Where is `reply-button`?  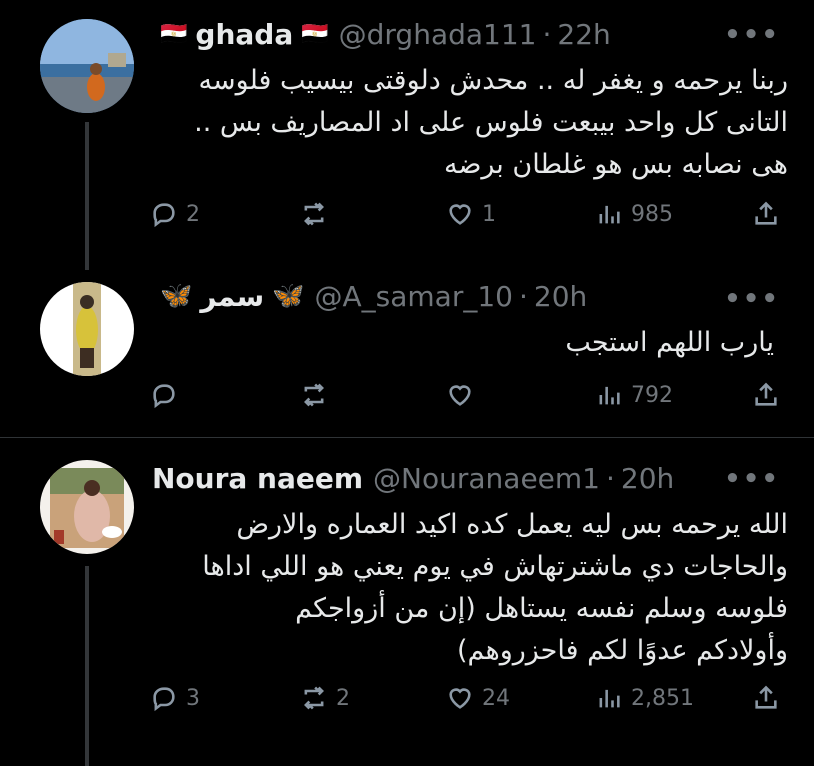
reply-button is located at coordinates (168, 395).